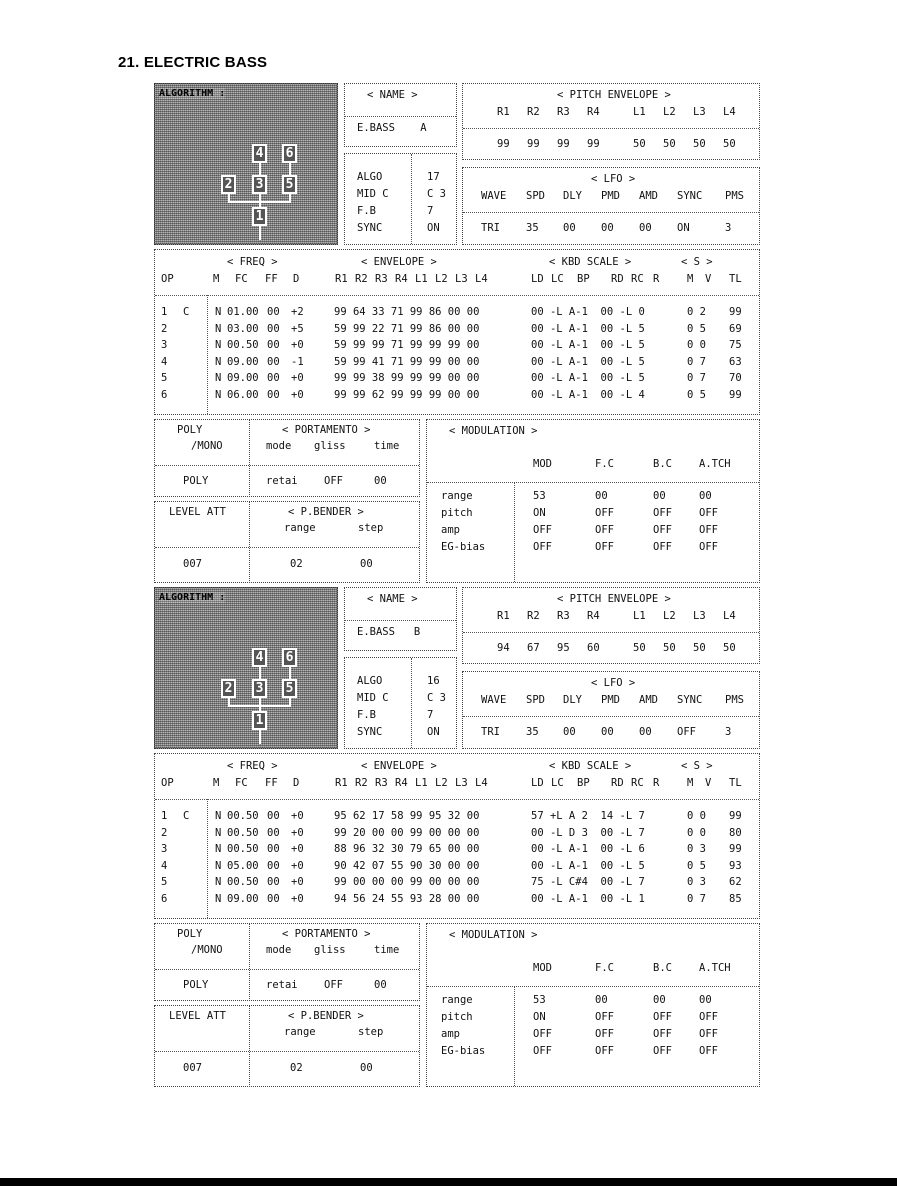 The height and width of the screenshot is (1186, 897). I want to click on algo-settings-box: ALGO 16 MID C C 3 F.B 7 SYNC ON, so click(400, 703).